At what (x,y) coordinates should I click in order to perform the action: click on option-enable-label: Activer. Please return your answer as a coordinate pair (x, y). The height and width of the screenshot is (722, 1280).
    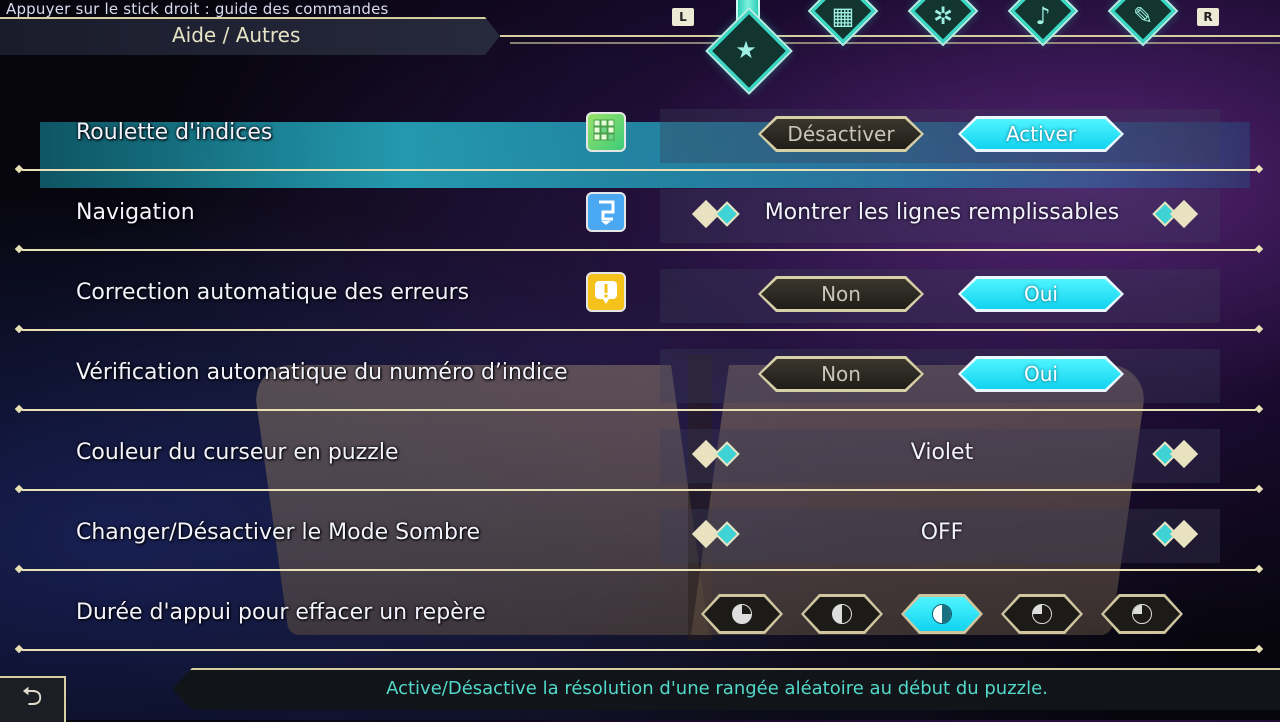
    Looking at the image, I should click on (1041, 134).